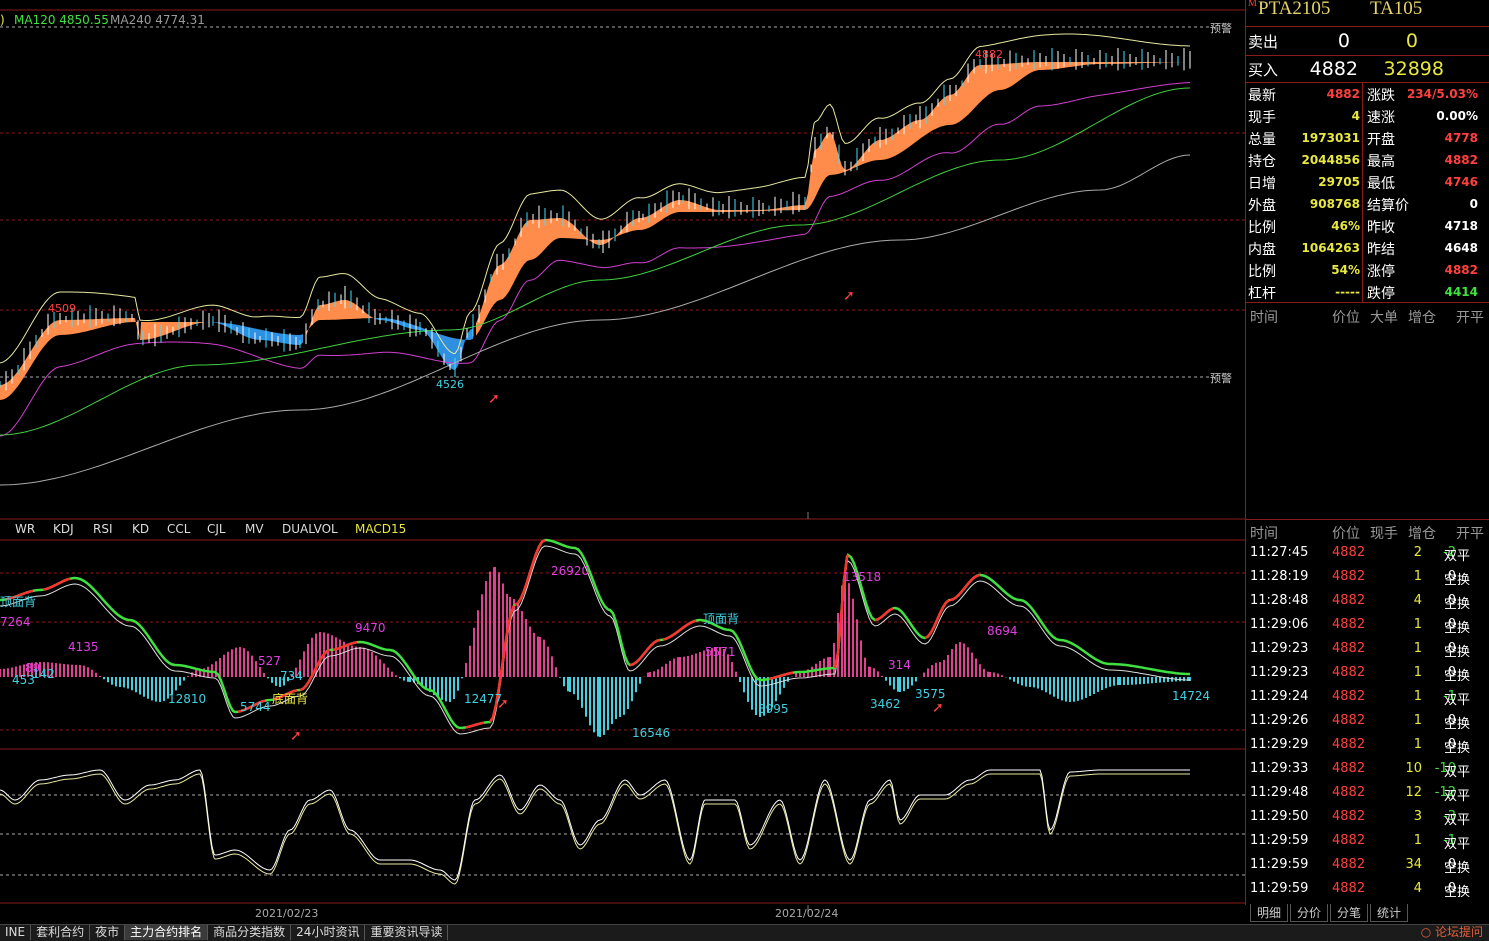 This screenshot has height=941, width=1489. Describe the element at coordinates (250, 932) in the screenshot. I see `nav-commodity-index: 商品分类指数` at that location.